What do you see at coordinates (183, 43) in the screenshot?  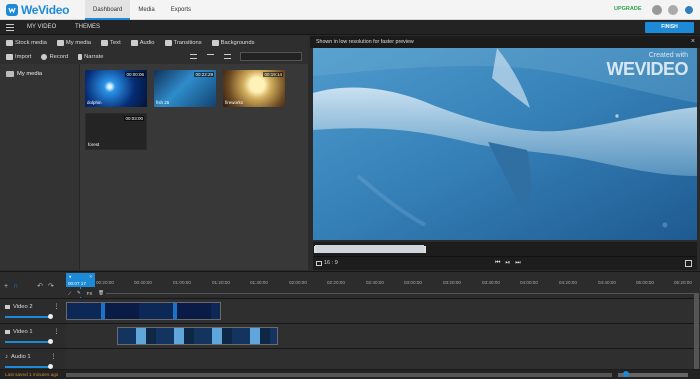 I see `transitions-tab: Transitions` at bounding box center [183, 43].